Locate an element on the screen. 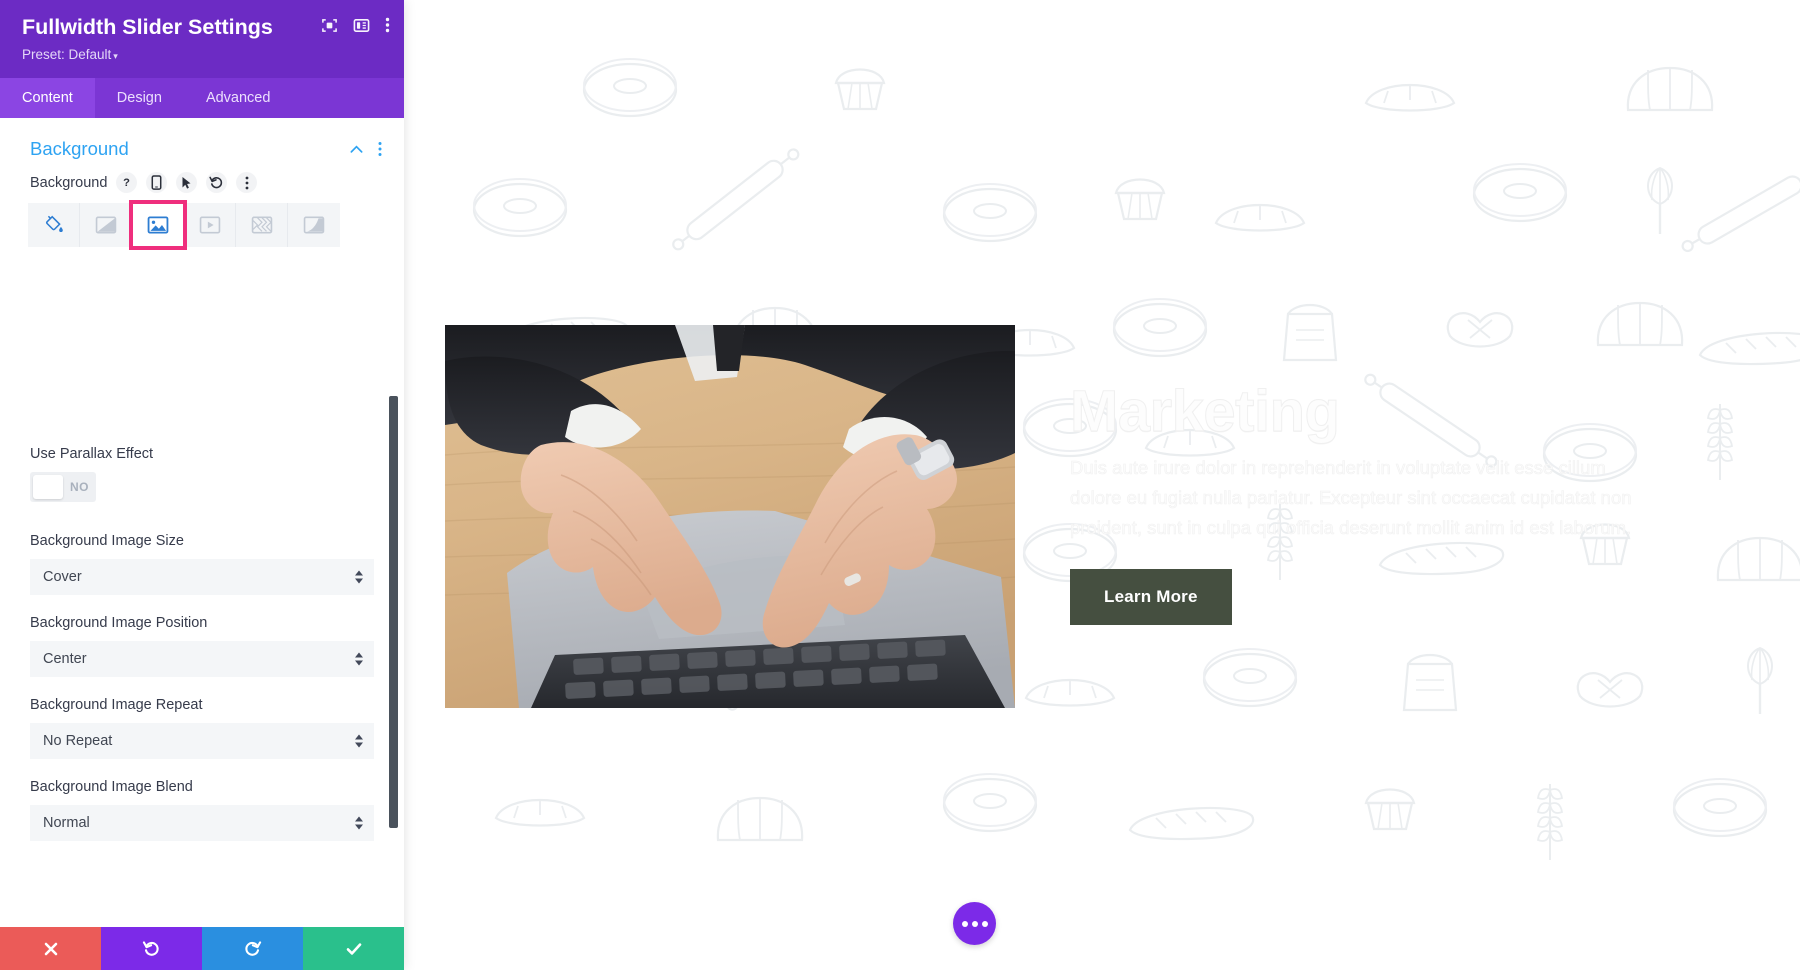 This screenshot has width=1800, height=970. bg-size-label: Background Image Size is located at coordinates (107, 541).